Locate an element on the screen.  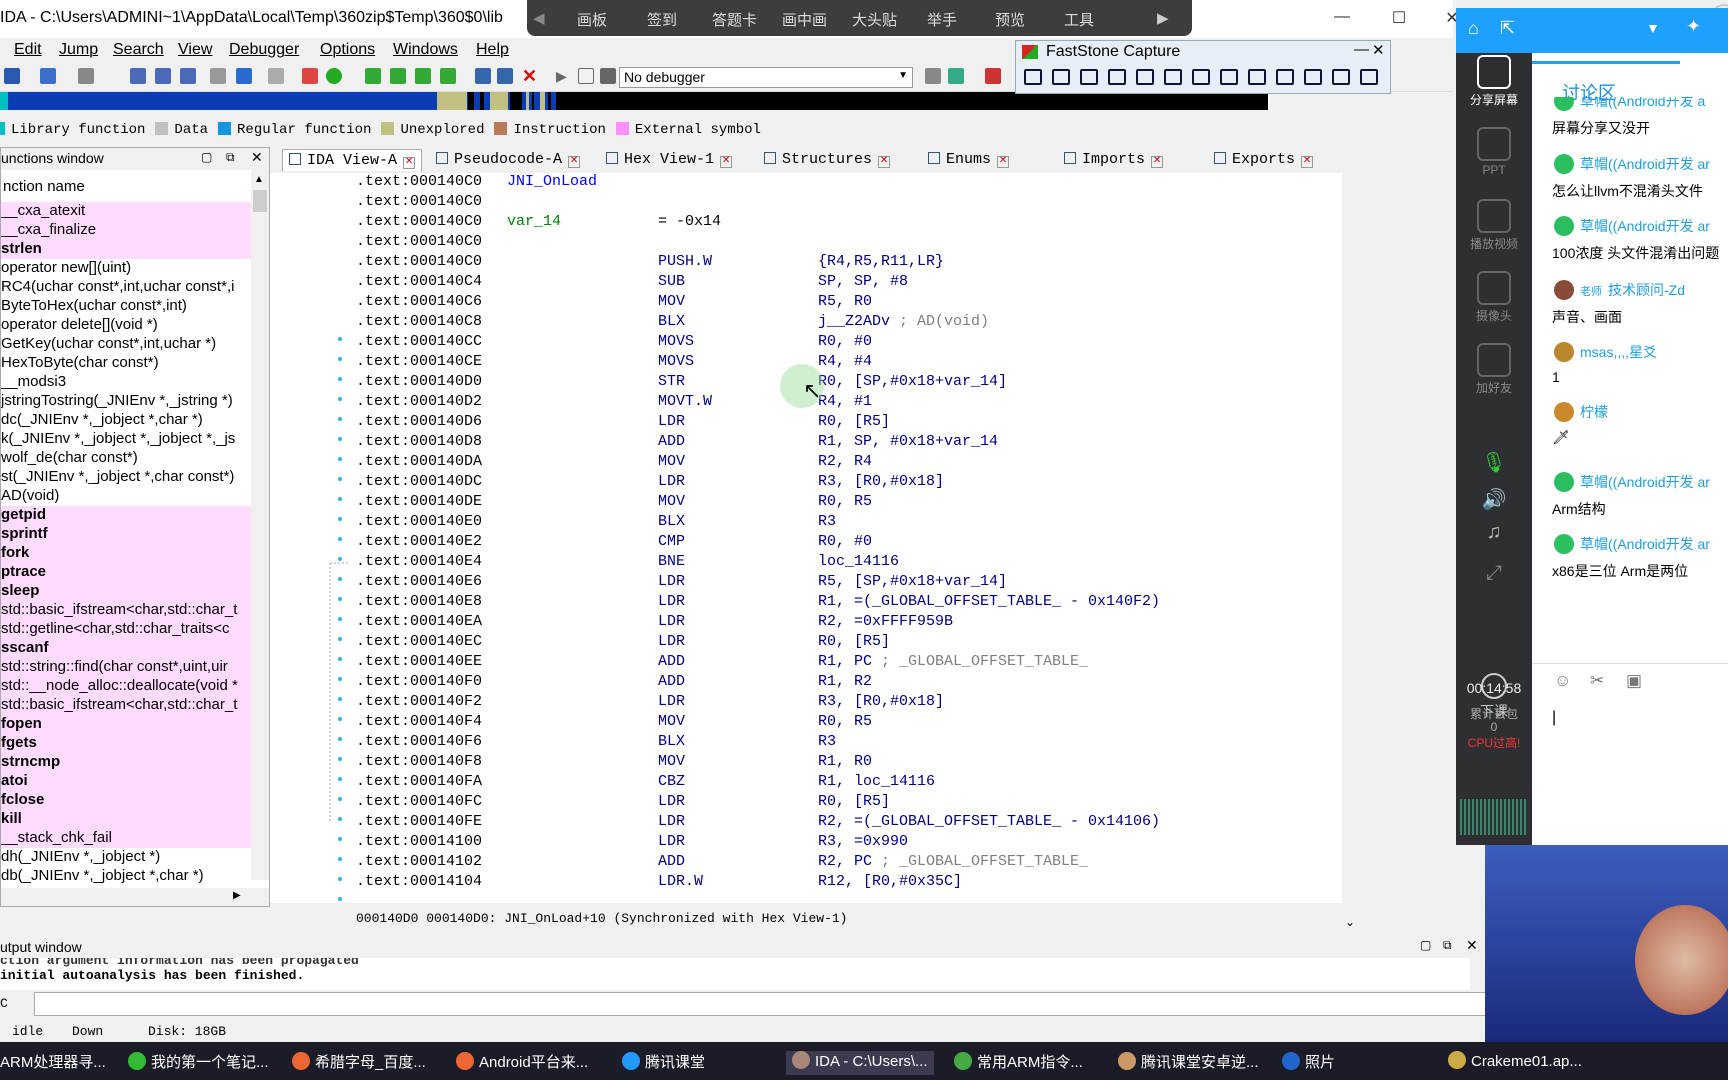
faststone-minimize-button: — is located at coordinates (1361, 49).